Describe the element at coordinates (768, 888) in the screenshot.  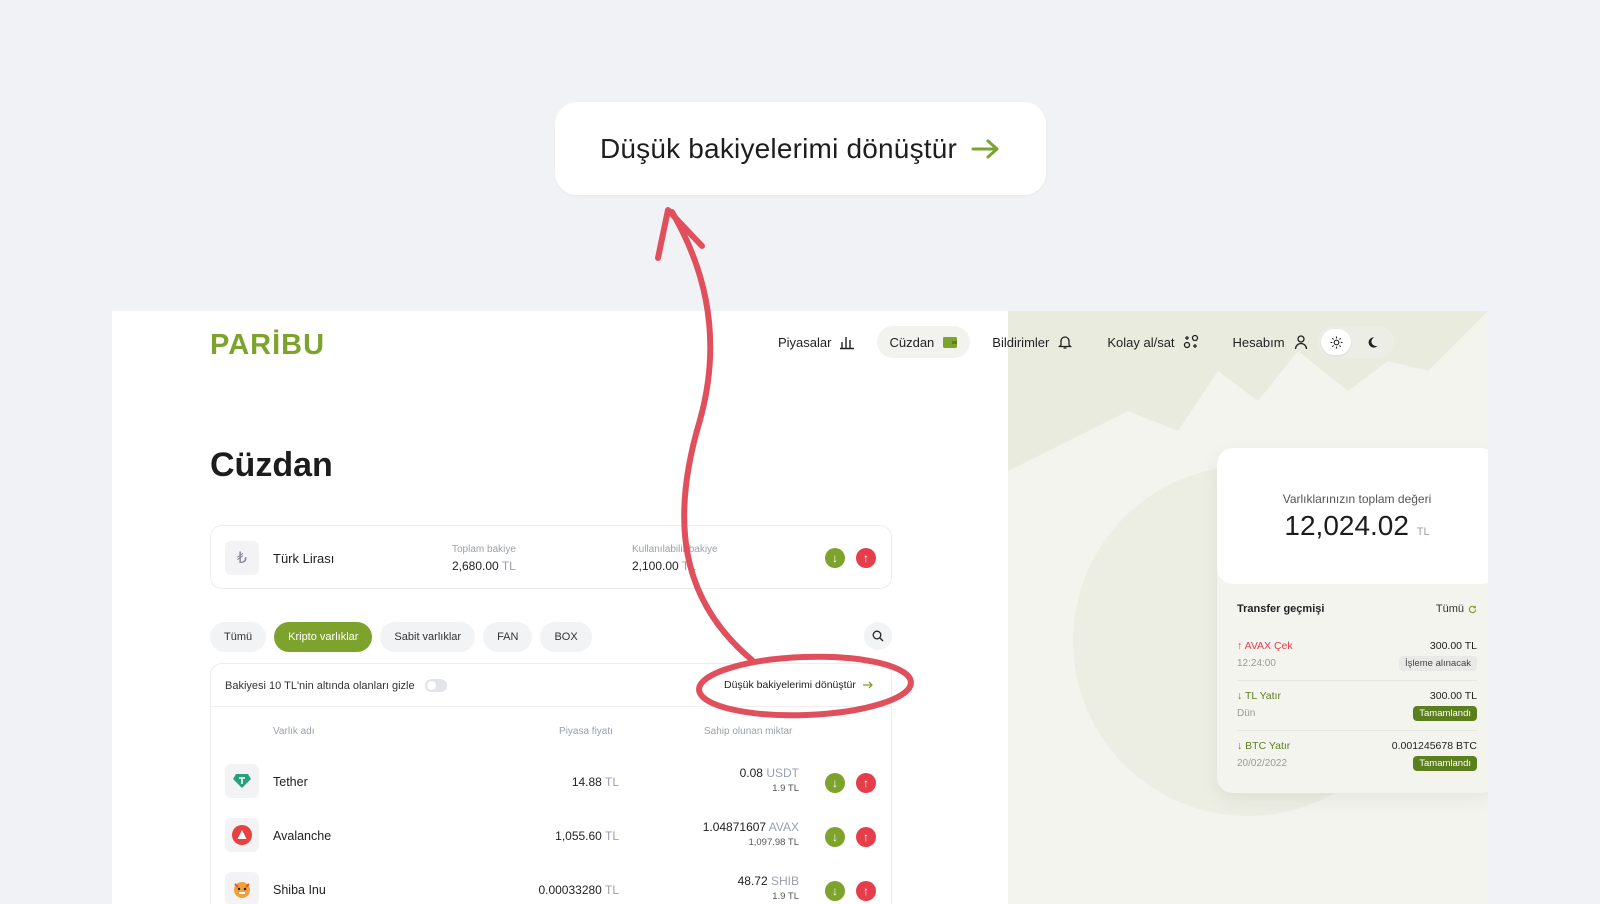
I see `owned-amount: 48.72 SHIB 1.9 TL` at that location.